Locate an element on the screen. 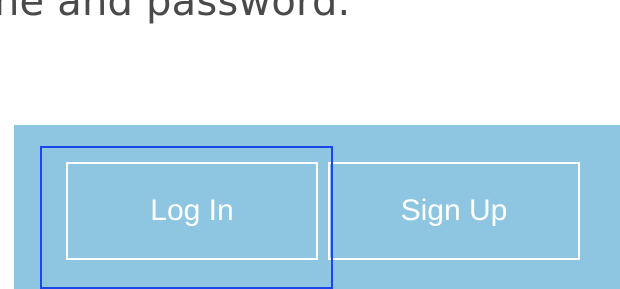 This screenshot has width=620, height=289. login-button: Log In is located at coordinates (192, 211).